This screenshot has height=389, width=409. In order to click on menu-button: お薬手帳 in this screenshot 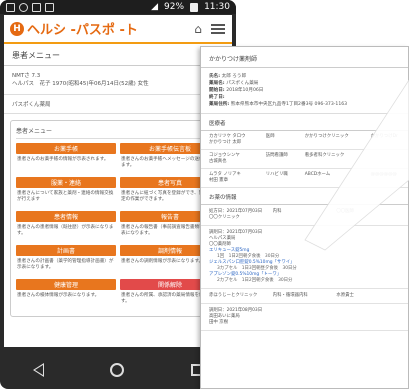, I will do `click(66, 148)`.